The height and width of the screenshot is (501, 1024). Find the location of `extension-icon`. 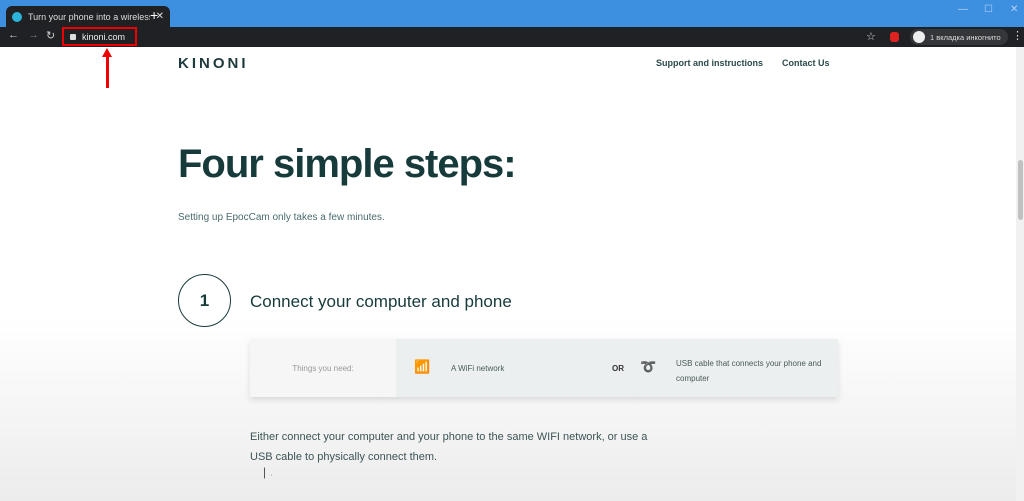

extension-icon is located at coordinates (894, 37).